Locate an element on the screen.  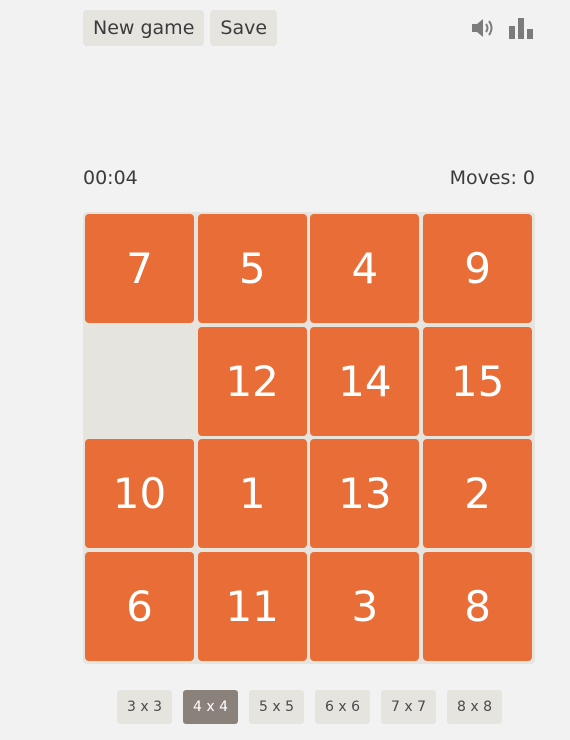
tile-4: 4 is located at coordinates (365, 268).